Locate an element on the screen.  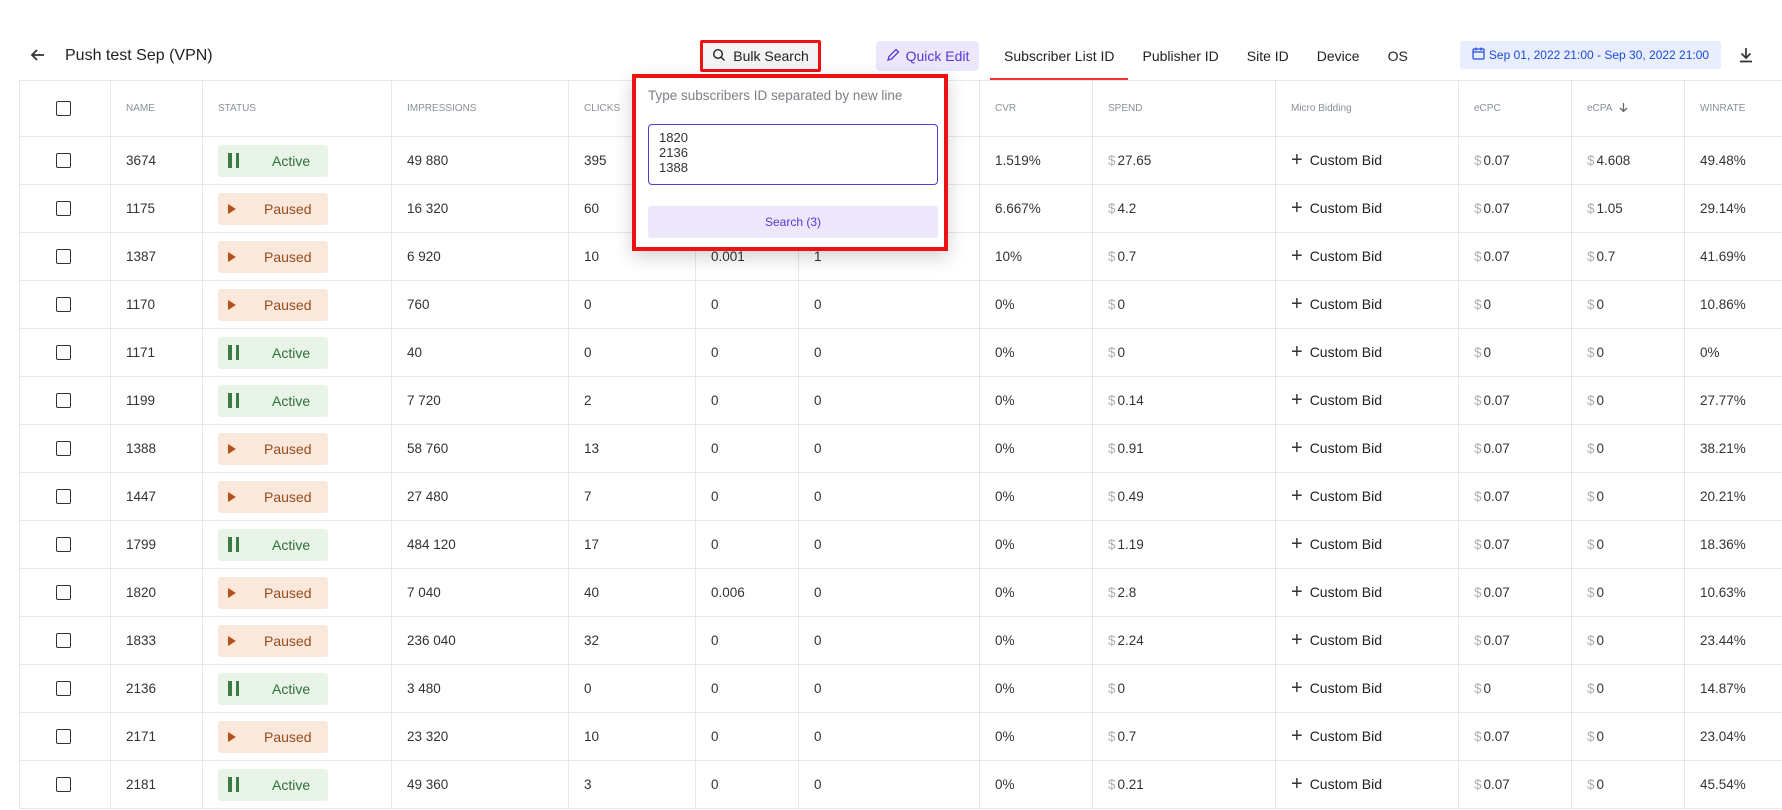
date-range-picker: Sep 01, 2022 21:00 - Sep 30, 2022 21:00 is located at coordinates (1590, 55).